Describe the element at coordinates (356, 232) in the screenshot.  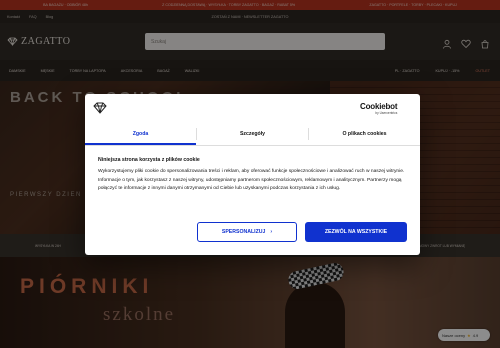
I see `allow-all-button: ZEZWÓL NA WSZYSTKIE` at that location.